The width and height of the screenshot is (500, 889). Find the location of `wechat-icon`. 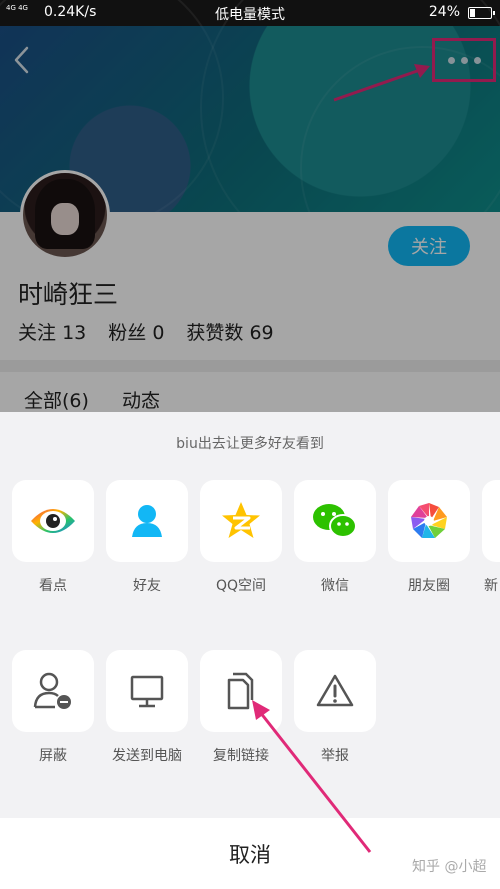

wechat-icon is located at coordinates (335, 521).